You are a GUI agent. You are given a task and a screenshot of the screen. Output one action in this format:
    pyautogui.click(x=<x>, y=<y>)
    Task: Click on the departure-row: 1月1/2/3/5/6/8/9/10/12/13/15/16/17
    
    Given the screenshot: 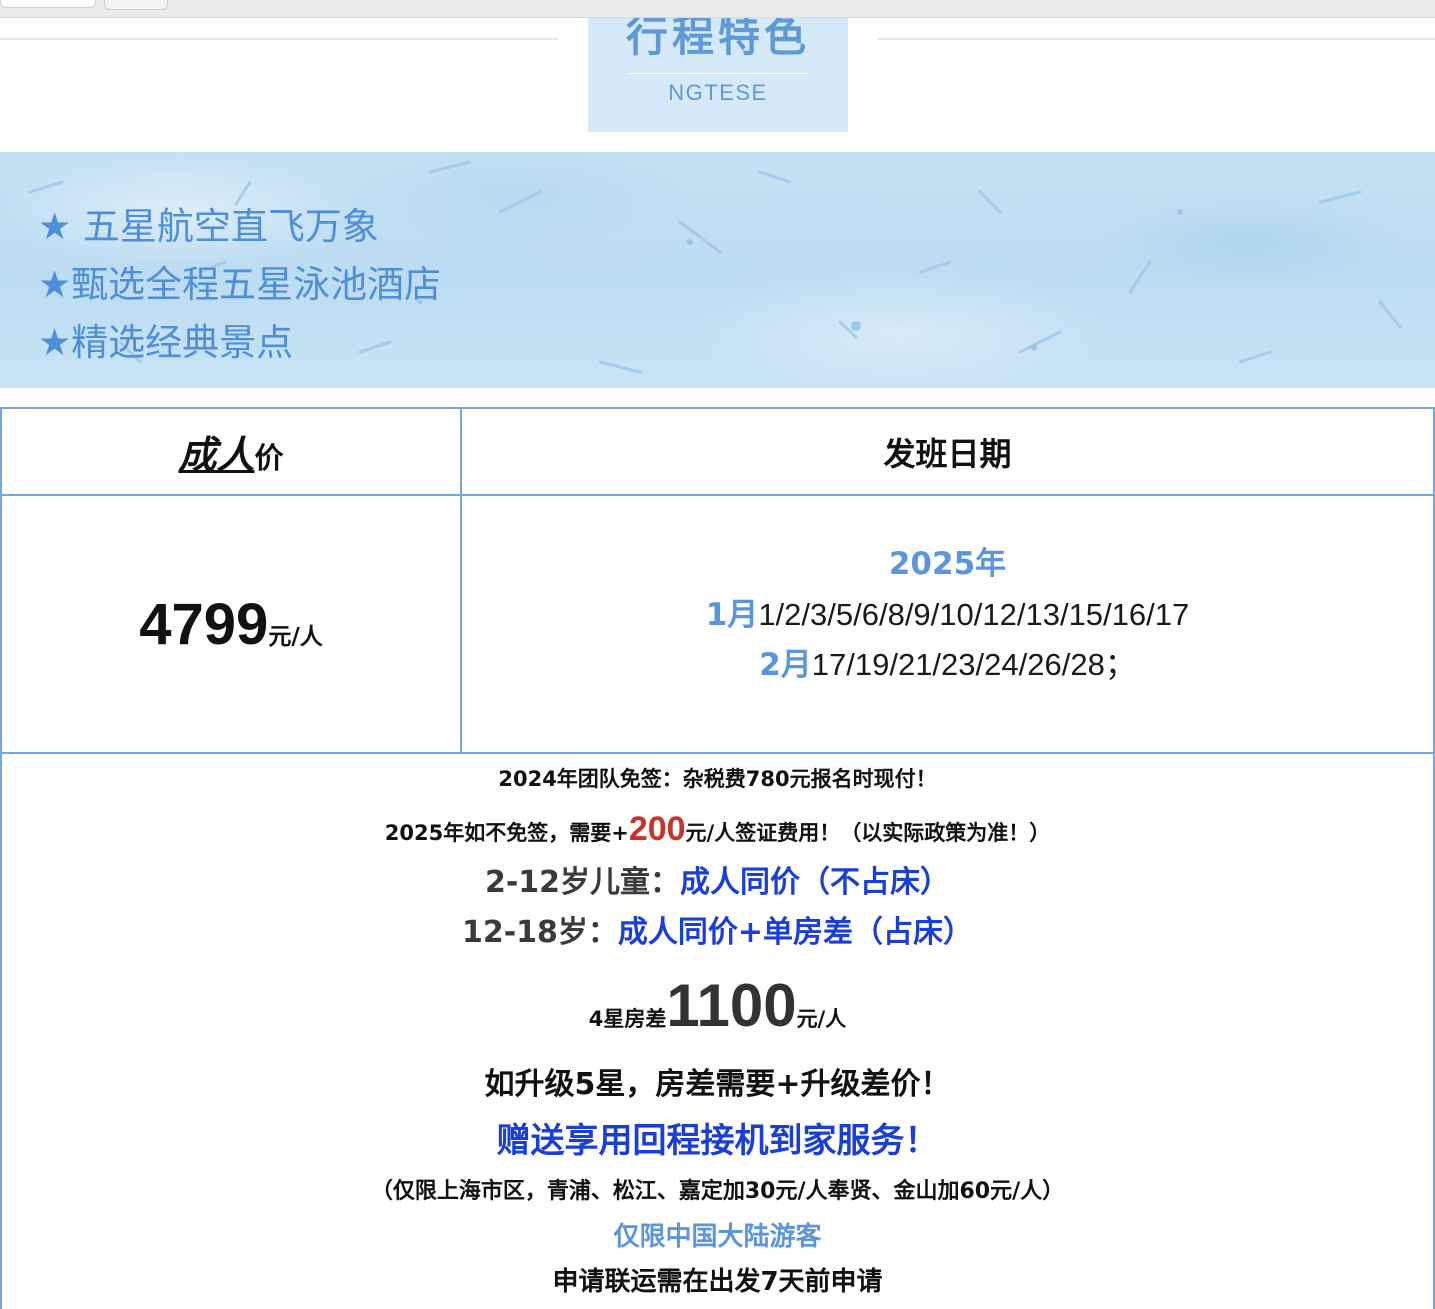 What is the action you would take?
    pyautogui.click(x=947, y=615)
    